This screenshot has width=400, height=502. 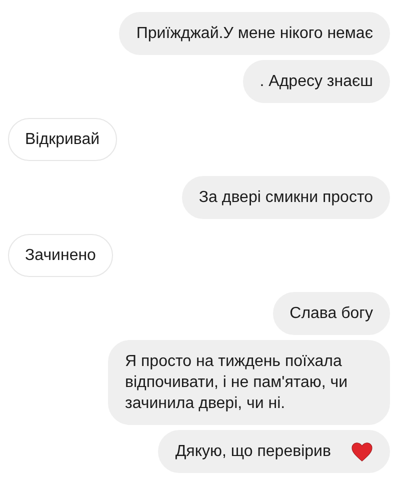 I want to click on message-text: Відкривай, so click(x=62, y=140).